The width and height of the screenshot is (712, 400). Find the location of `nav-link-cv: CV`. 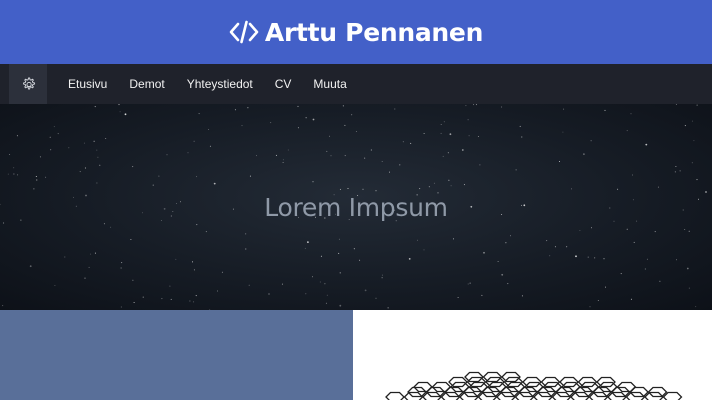

nav-link-cv: CV is located at coordinates (283, 84).